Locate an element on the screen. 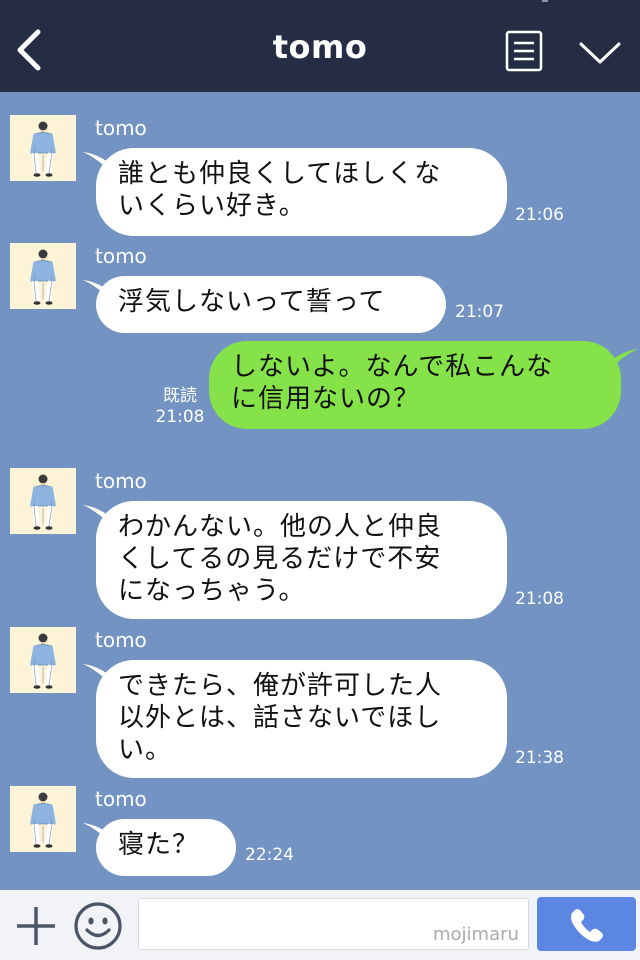 The image size is (640, 960). menu-button is located at coordinates (524, 51).